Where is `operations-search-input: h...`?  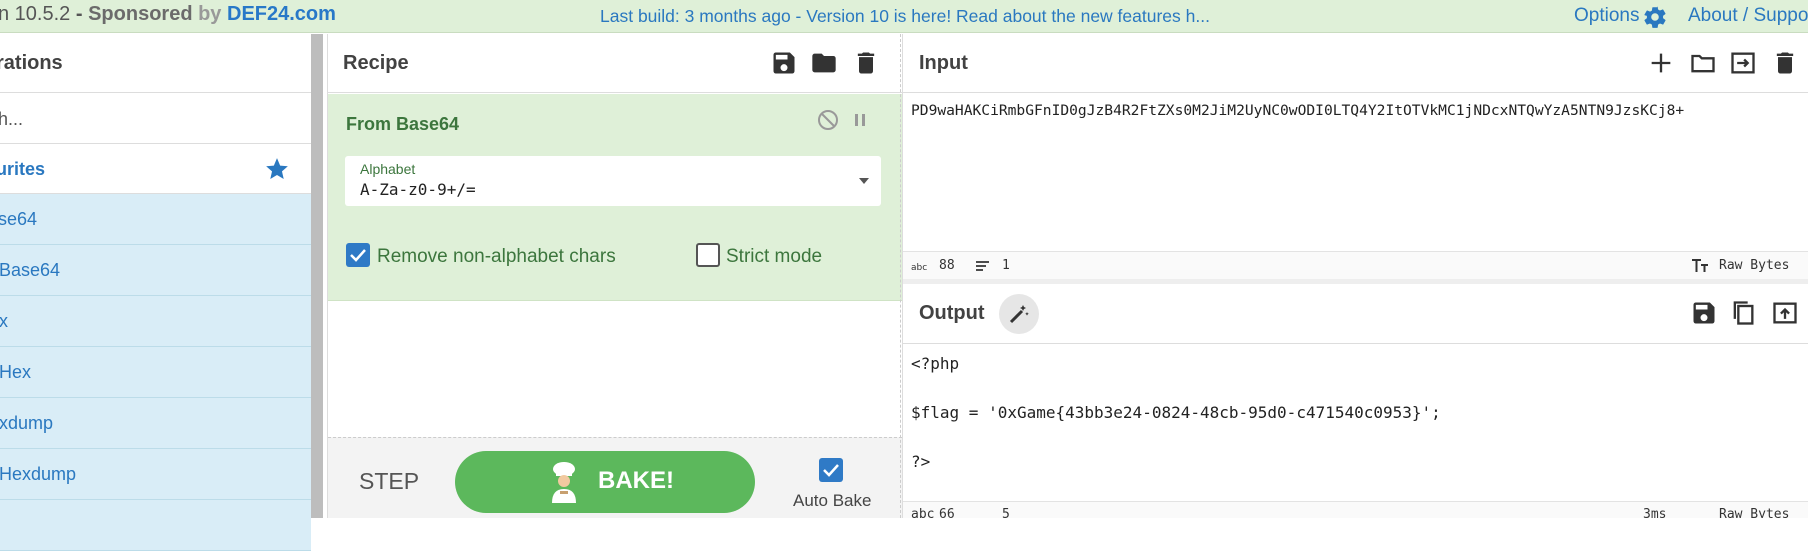
operations-search-input: h... is located at coordinates (155, 119).